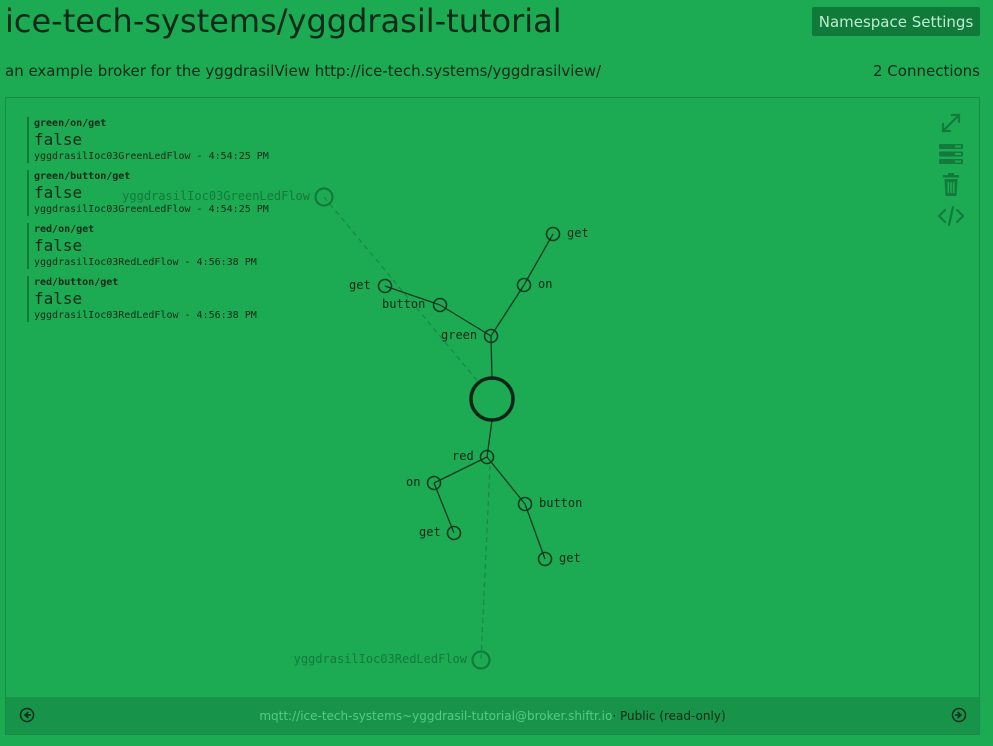 Image resolution: width=993 pixels, height=746 pixels. Describe the element at coordinates (413, 482) in the screenshot. I see `node-label-red-on: on` at that location.